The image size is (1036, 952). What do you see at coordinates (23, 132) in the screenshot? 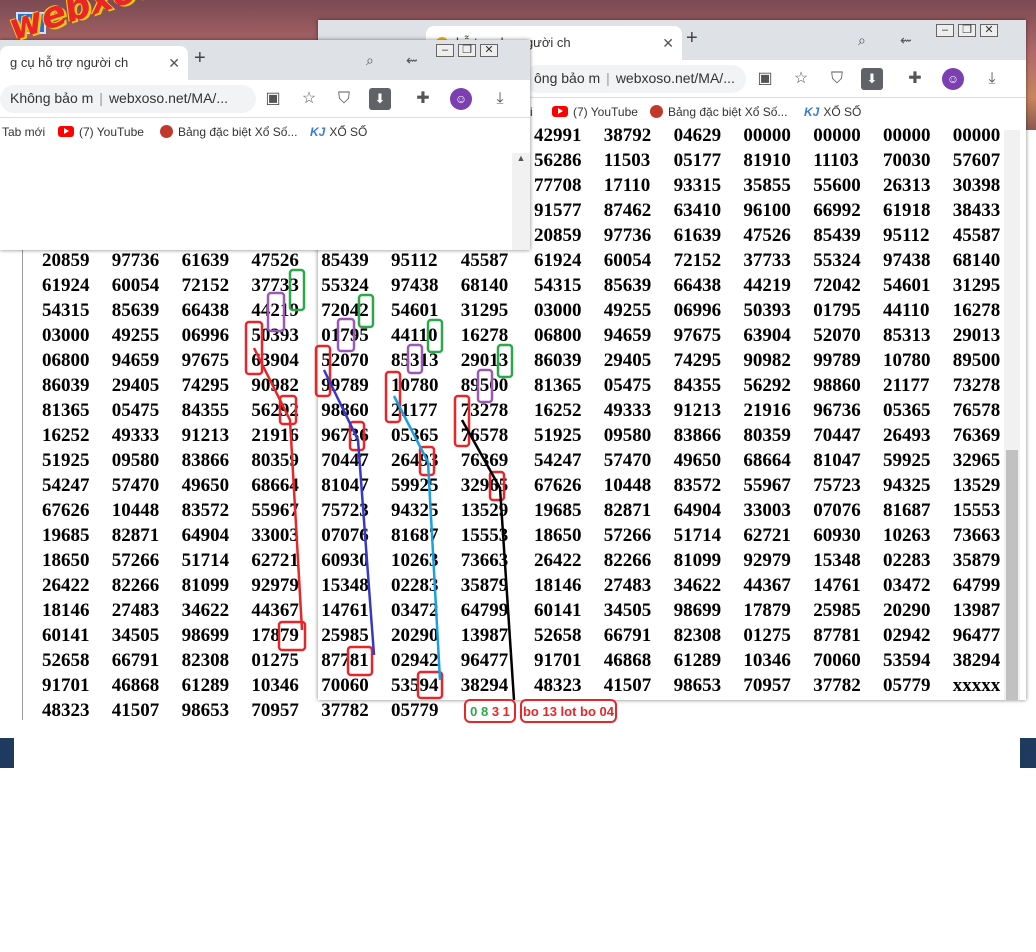
I see `bookmark-tab-moi: Tab mới` at bounding box center [23, 132].